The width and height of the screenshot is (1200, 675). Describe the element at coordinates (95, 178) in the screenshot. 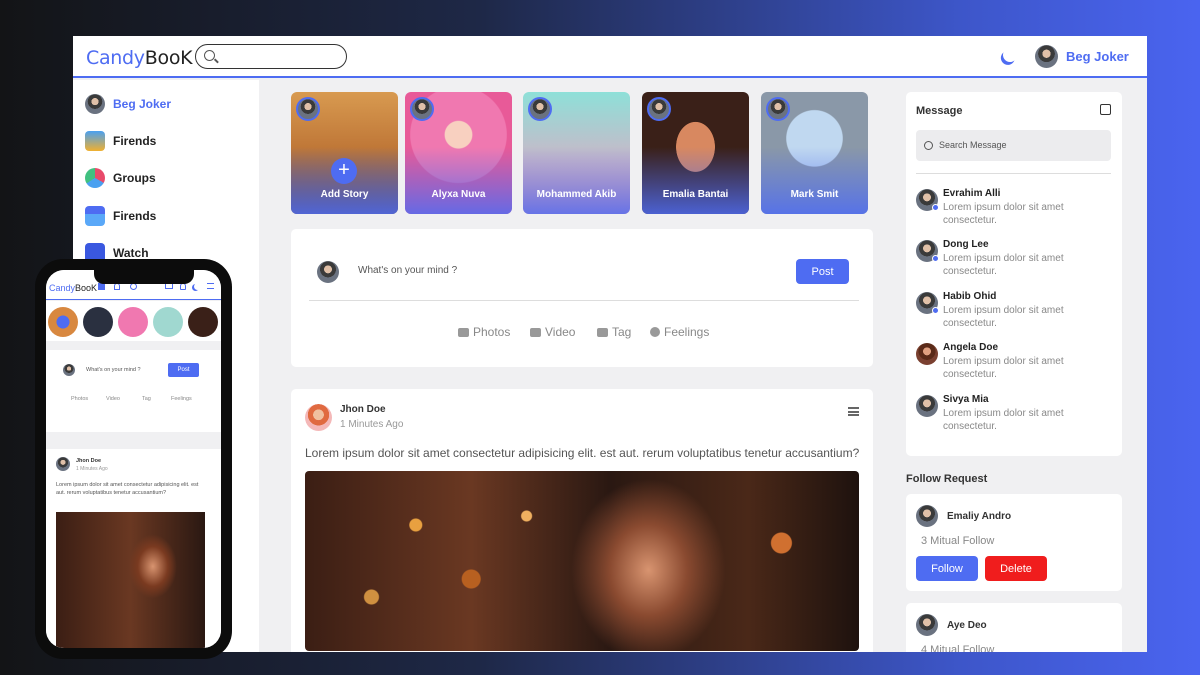

I see `groups-icon` at that location.